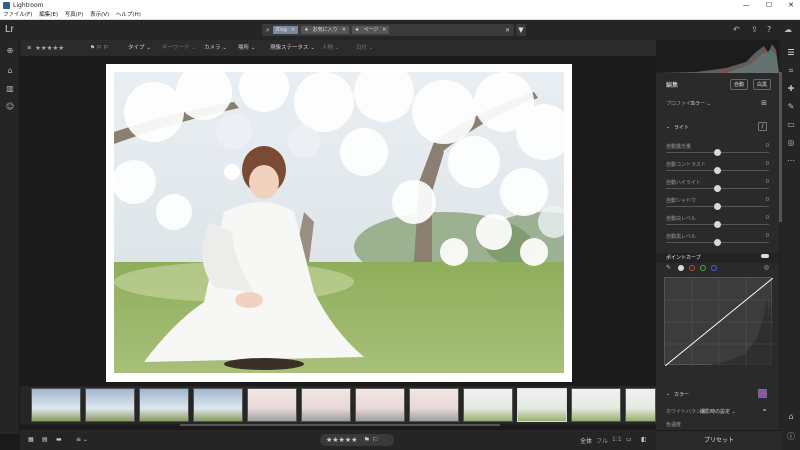  I want to click on curve-toggle-icon: ∕, so click(762, 126).